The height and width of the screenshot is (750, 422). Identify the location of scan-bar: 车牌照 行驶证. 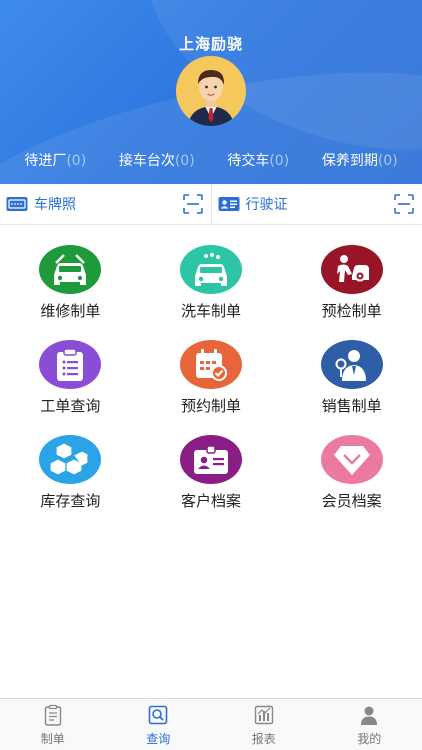
(211, 204).